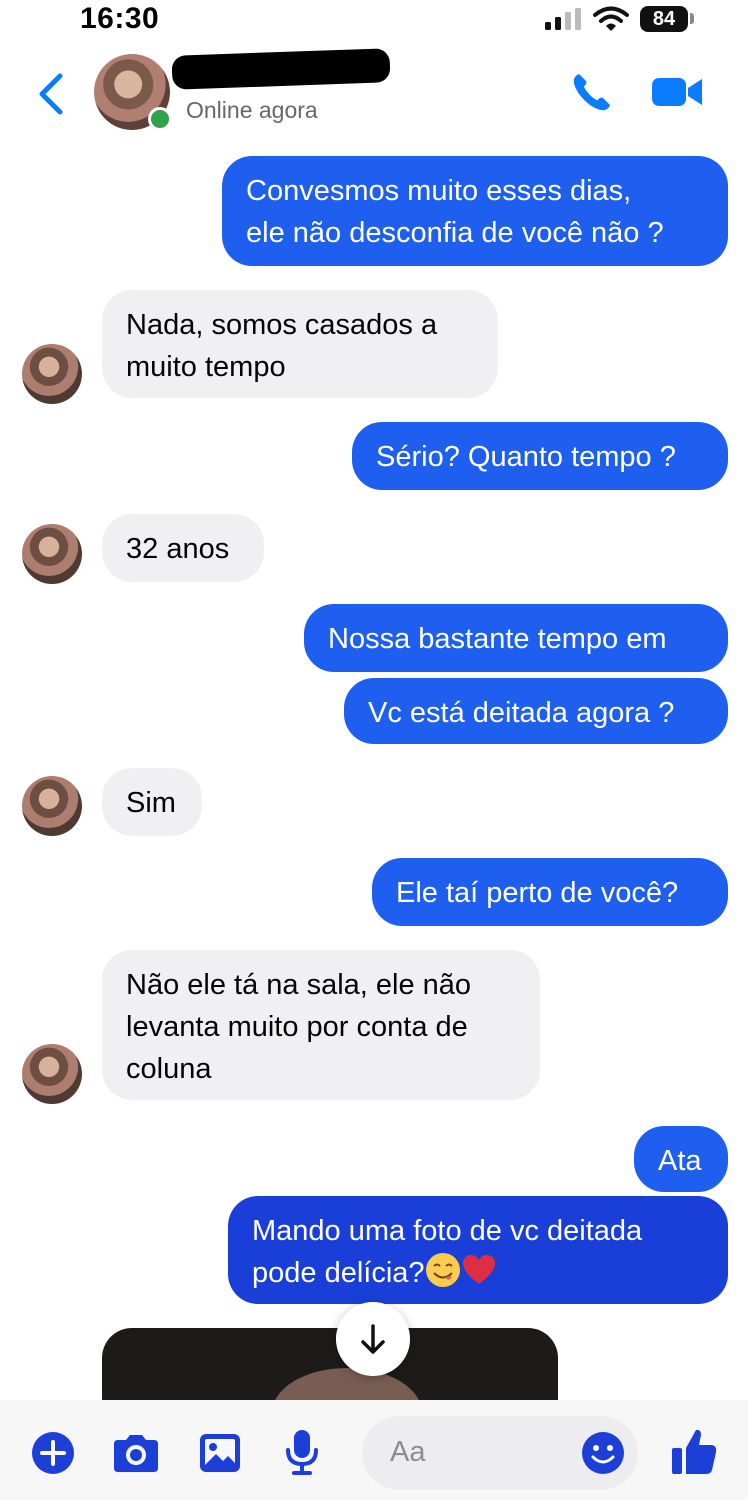 Image resolution: width=748 pixels, height=1500 pixels. Describe the element at coordinates (252, 110) in the screenshot. I see `contact-status: Online agora` at that location.